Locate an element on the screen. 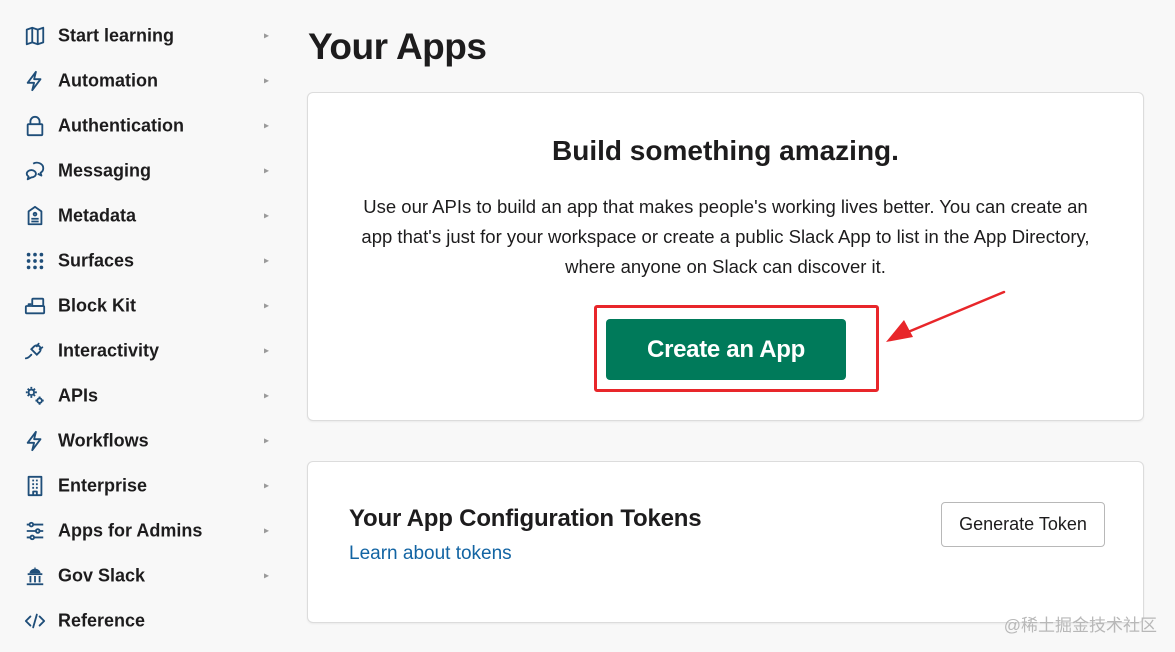 The height and width of the screenshot is (652, 1175). code-icon is located at coordinates (35, 621).